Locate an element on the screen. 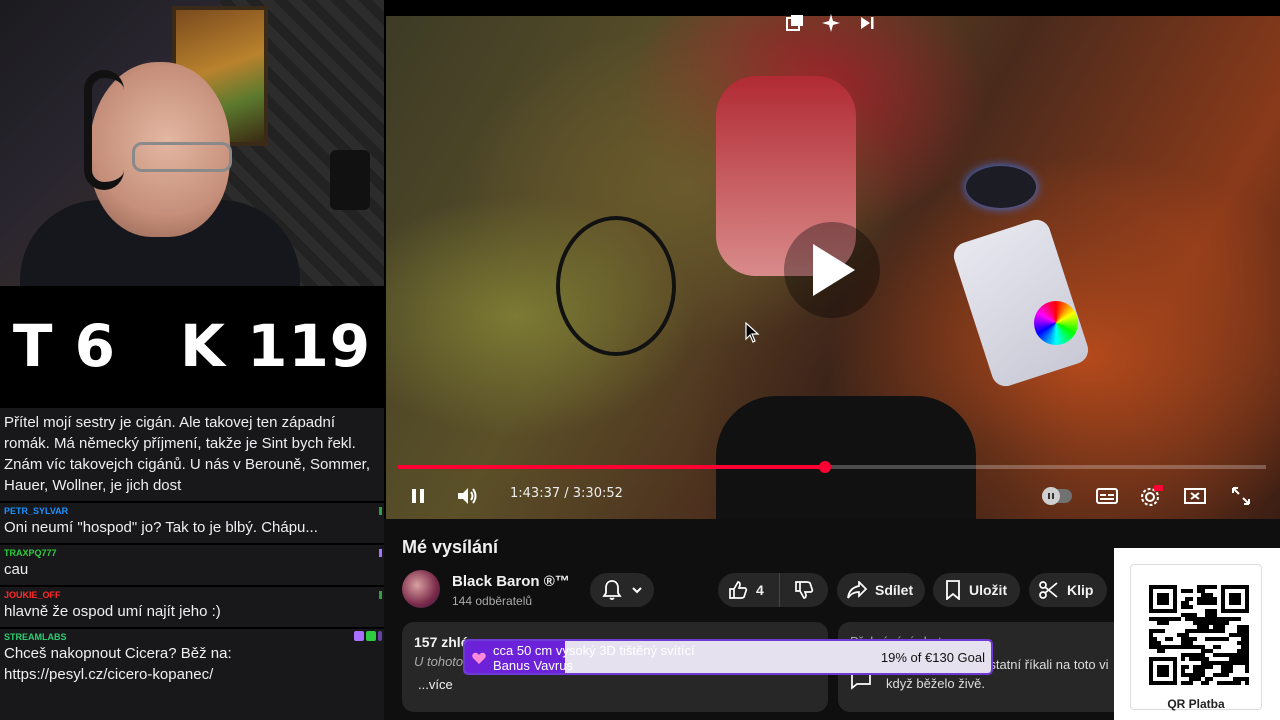  share-button: Sdílet is located at coordinates (881, 590).